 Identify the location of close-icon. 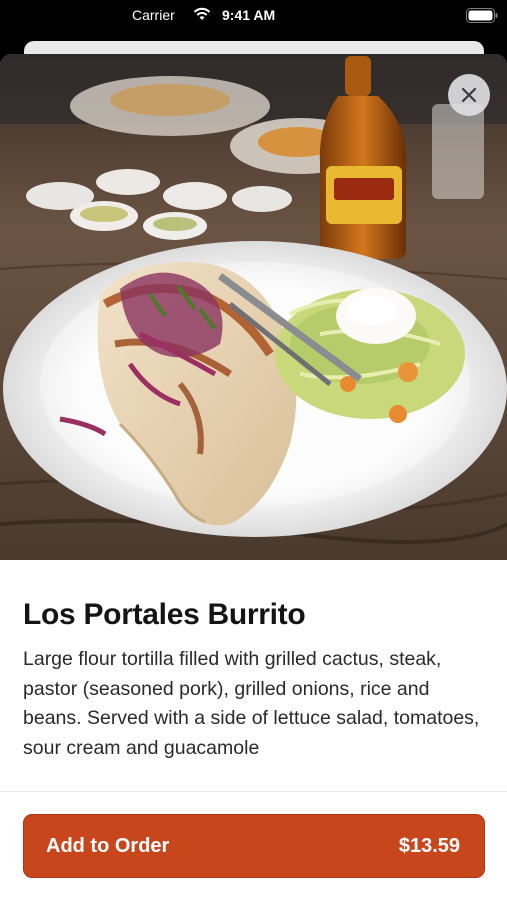
(469, 95).